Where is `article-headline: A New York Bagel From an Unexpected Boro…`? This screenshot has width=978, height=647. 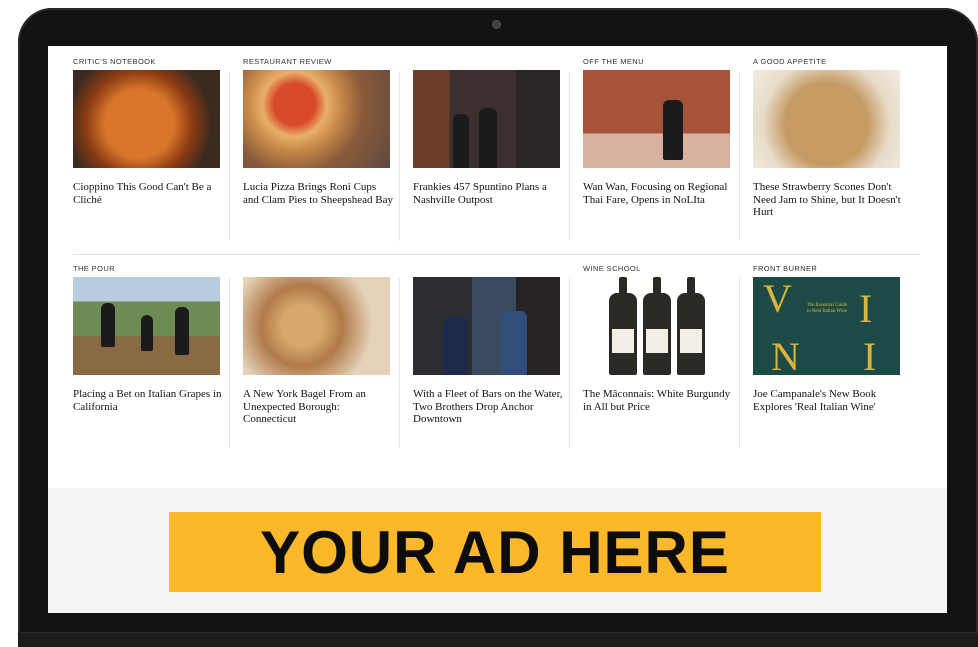
article-headline: A New York Bagel From an Unexpected Boro… is located at coordinates (318, 407).